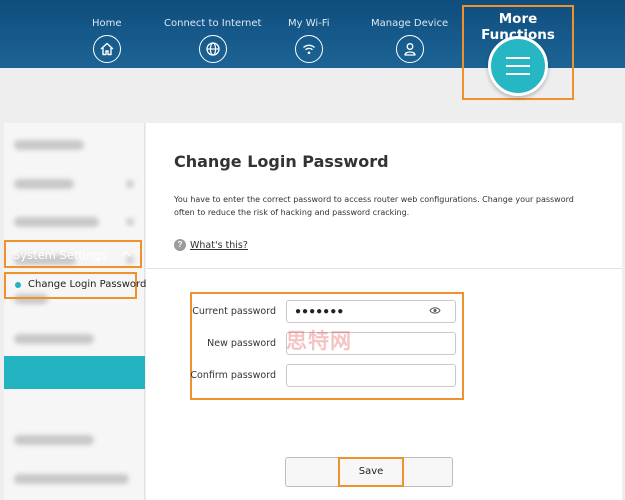  What do you see at coordinates (219, 245) in the screenshot?
I see `whats-this-link: What's this?` at bounding box center [219, 245].